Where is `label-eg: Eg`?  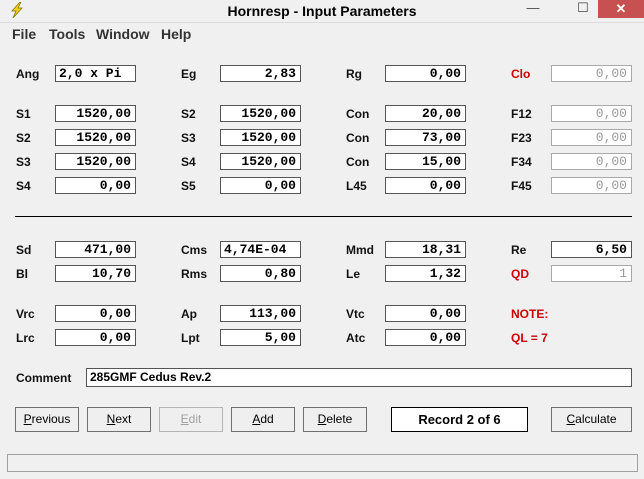 label-eg: Eg is located at coordinates (189, 74).